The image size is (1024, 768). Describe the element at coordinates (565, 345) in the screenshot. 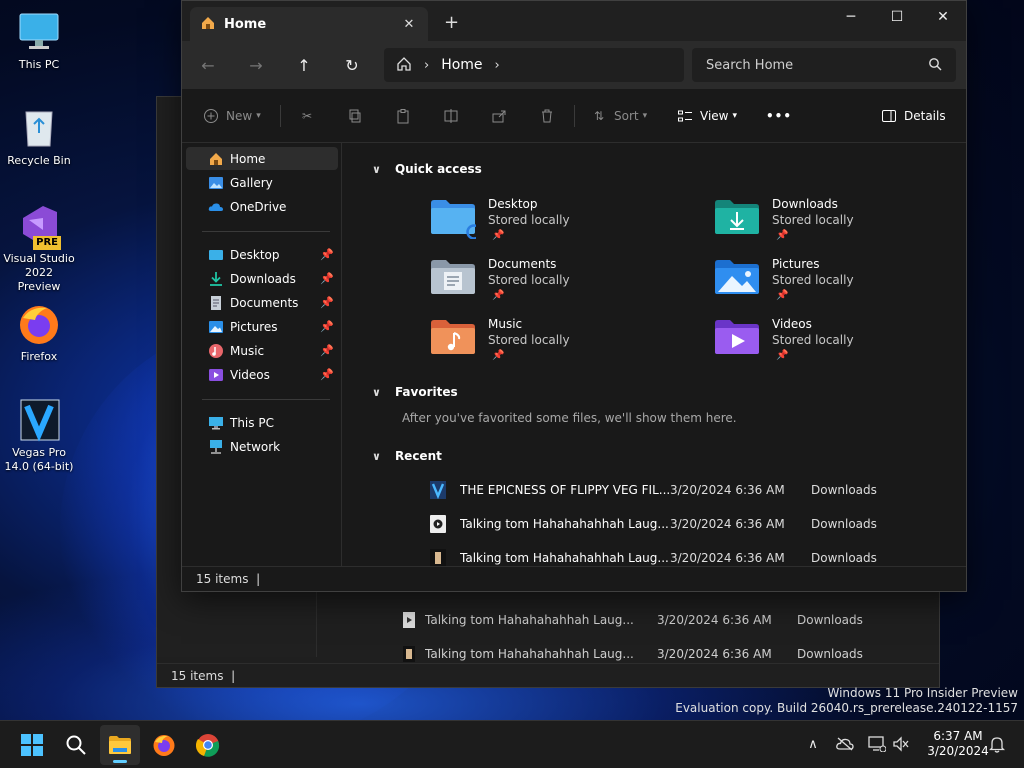

I see `quick-access-item-music: Music Stored locally 📌` at that location.